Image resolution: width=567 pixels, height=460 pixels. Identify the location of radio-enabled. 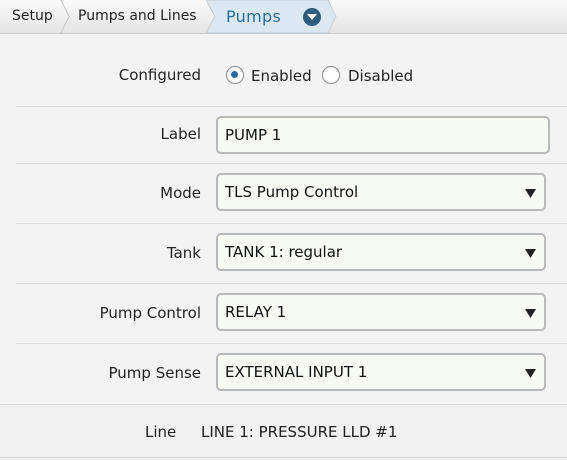
(235, 75).